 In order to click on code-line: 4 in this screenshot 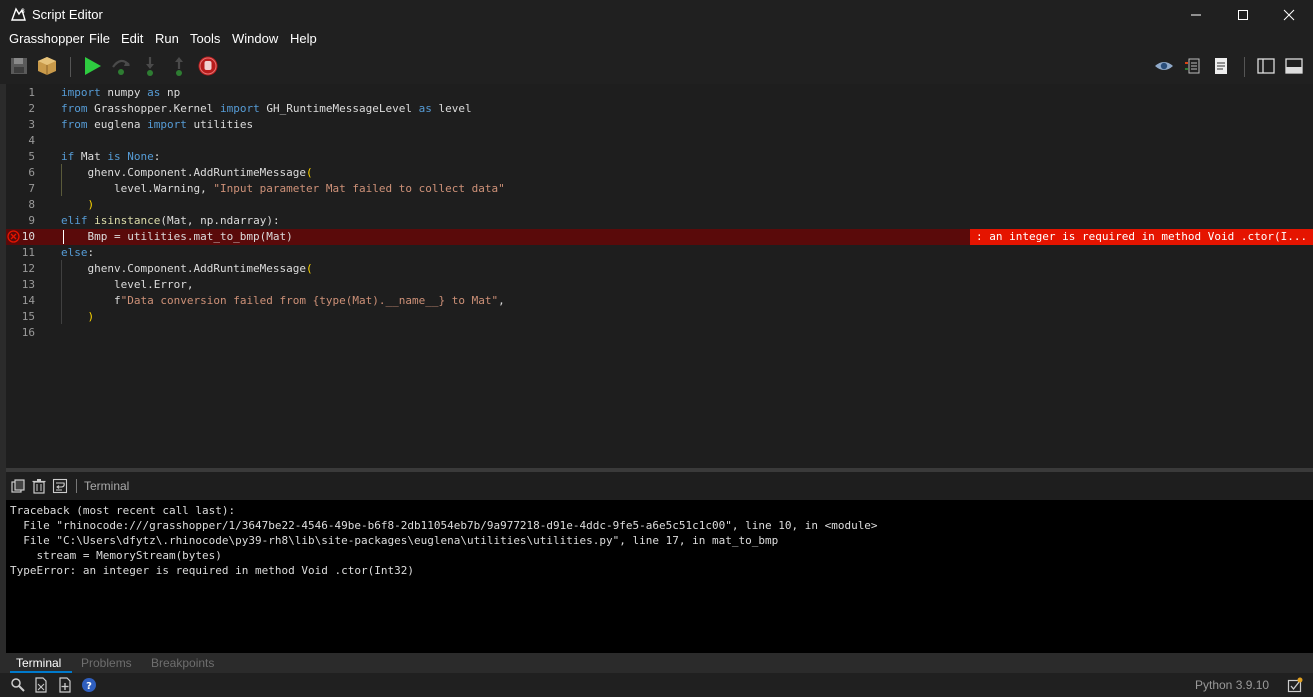, I will do `click(659, 141)`.